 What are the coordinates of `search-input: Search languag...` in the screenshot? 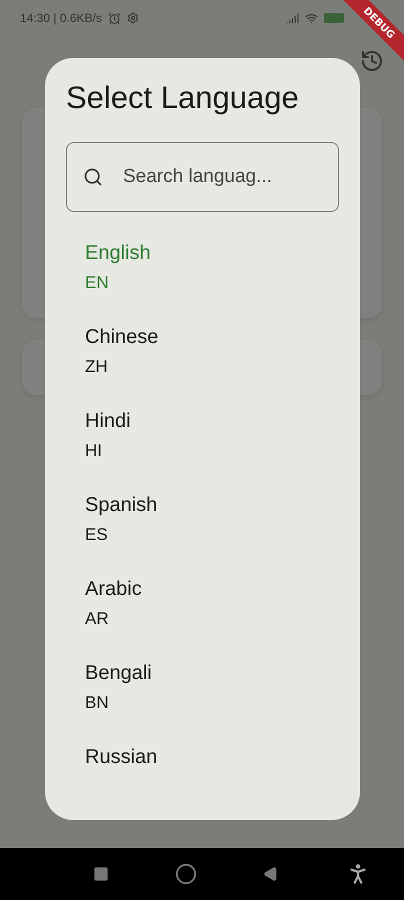 It's located at (218, 177).